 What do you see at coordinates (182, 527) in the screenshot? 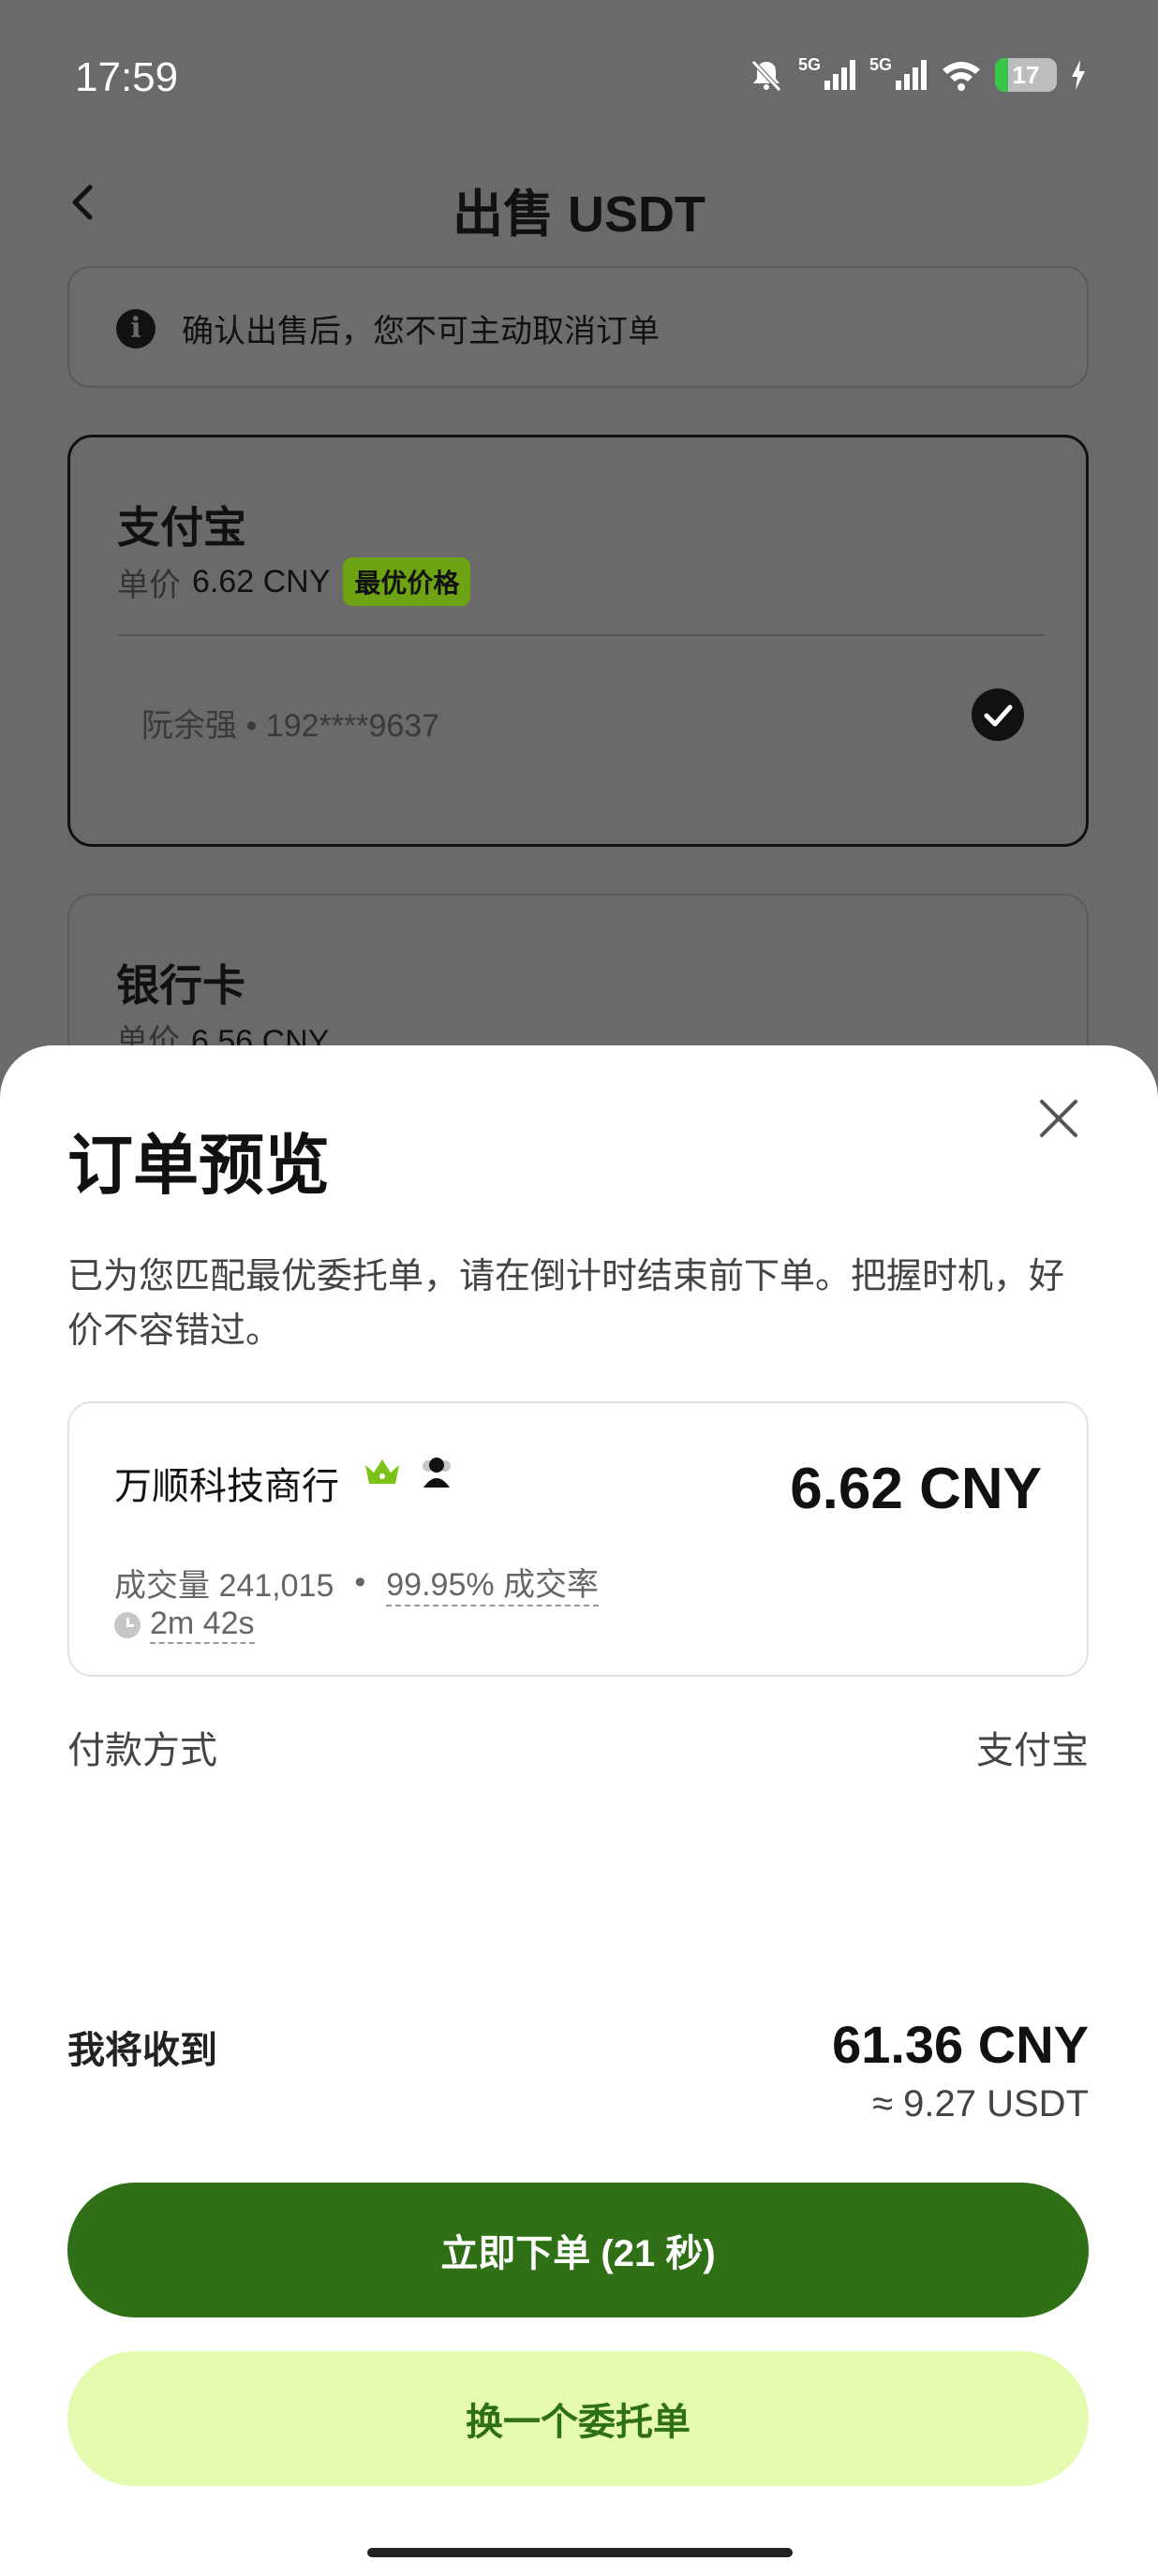
I see `payment-method-name: 支付宝` at bounding box center [182, 527].